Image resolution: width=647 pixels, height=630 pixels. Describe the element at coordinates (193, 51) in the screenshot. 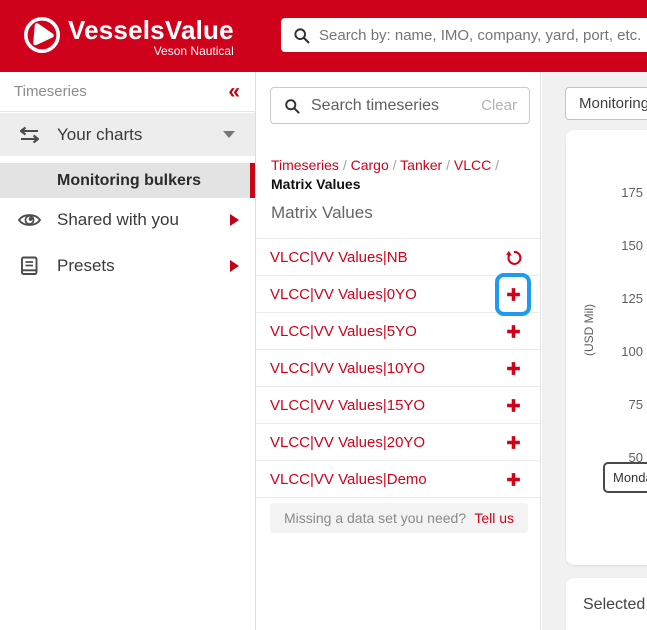

I see `brand-subtitle: Veson Nautical` at that location.